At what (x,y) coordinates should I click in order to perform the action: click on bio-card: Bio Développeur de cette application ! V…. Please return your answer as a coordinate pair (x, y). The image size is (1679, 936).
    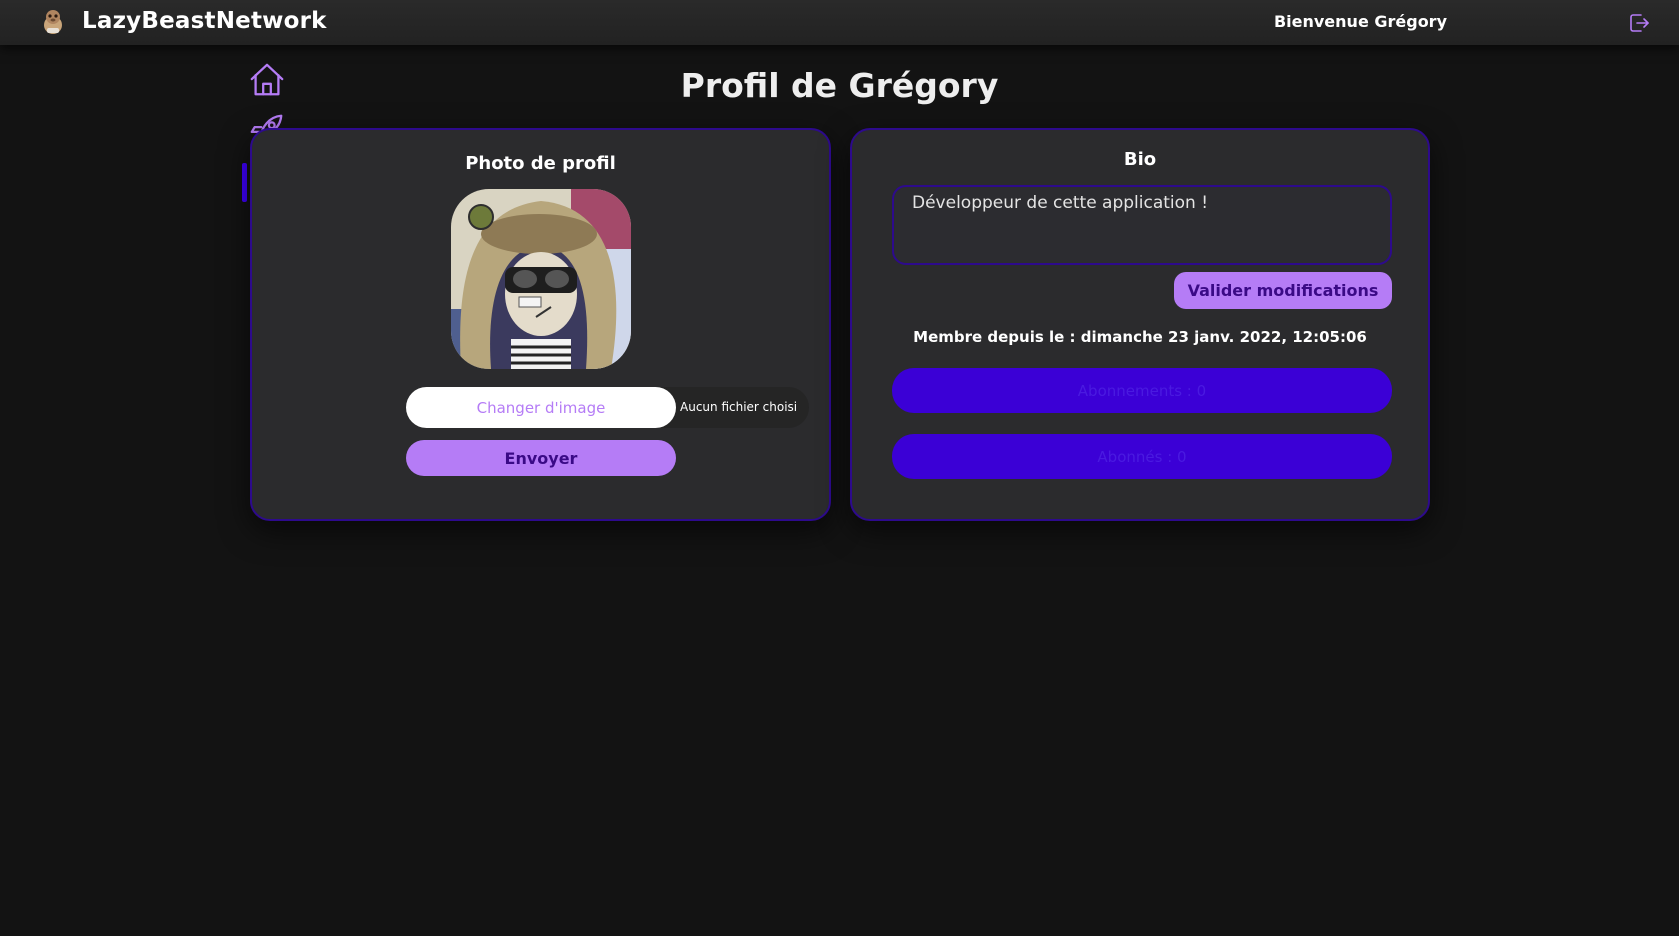
    Looking at the image, I should click on (1140, 324).